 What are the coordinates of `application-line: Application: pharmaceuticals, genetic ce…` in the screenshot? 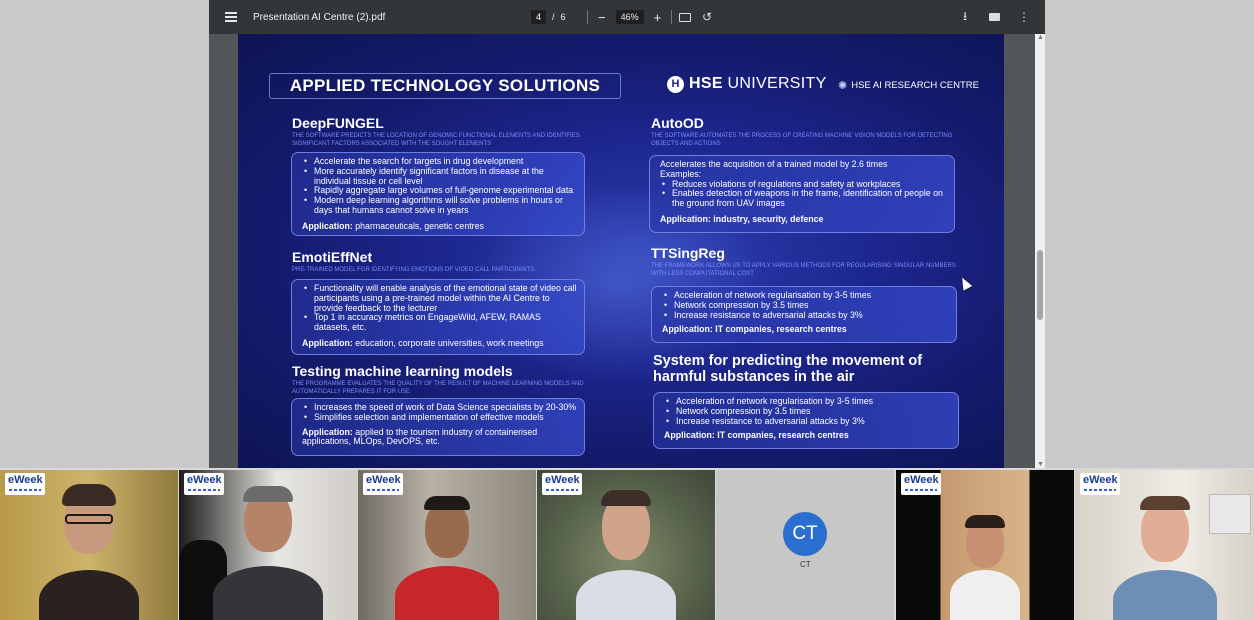 It's located at (440, 226).